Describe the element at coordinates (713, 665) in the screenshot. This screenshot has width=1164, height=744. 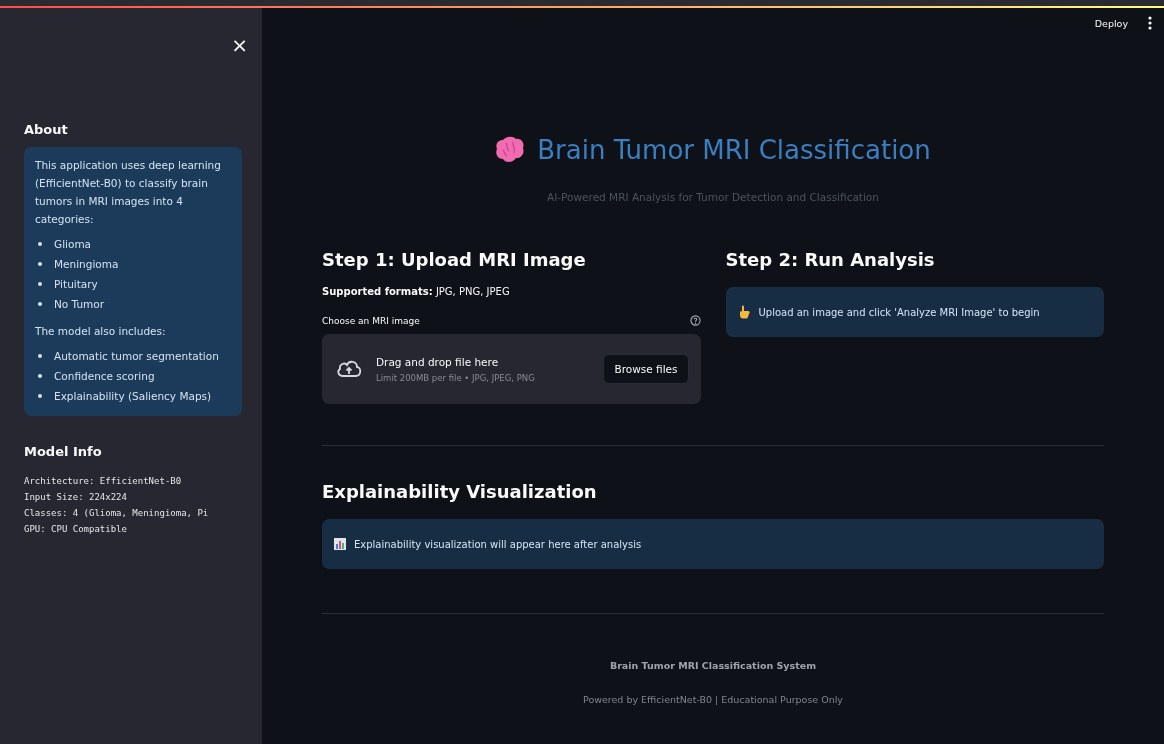
I see `footer-title: Brain Tumor MRI Classification System` at that location.